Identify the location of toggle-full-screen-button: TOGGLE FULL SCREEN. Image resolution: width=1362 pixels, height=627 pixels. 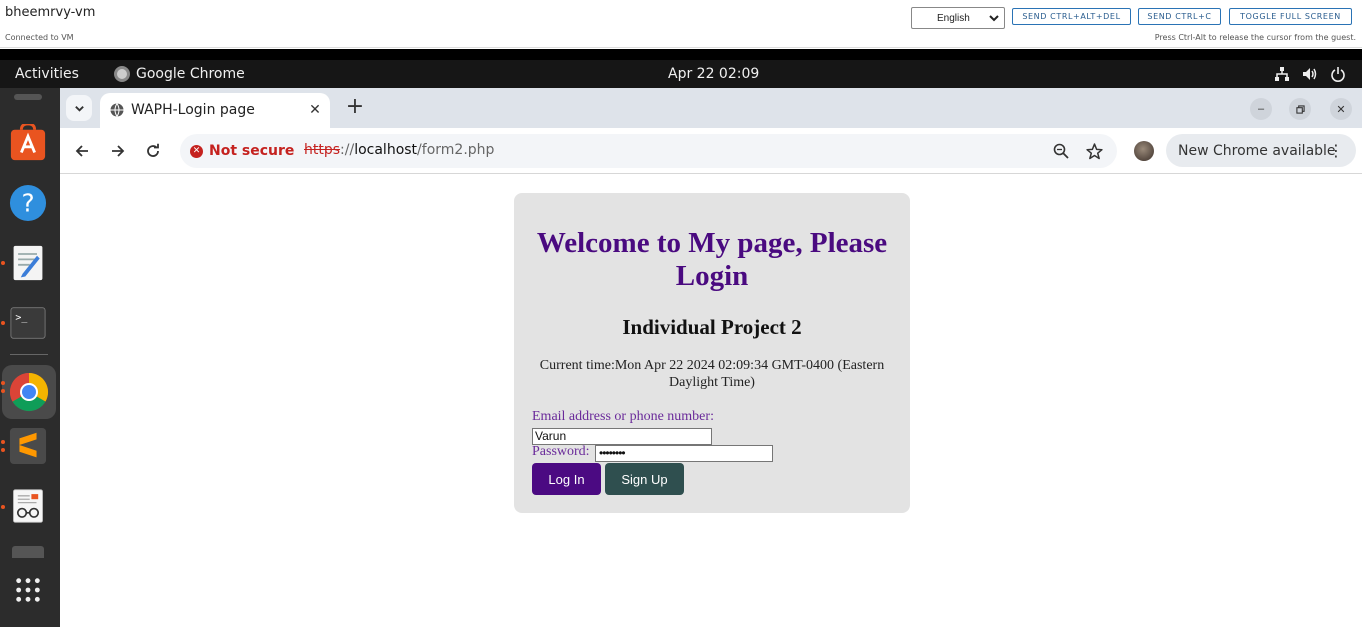
(1290, 16).